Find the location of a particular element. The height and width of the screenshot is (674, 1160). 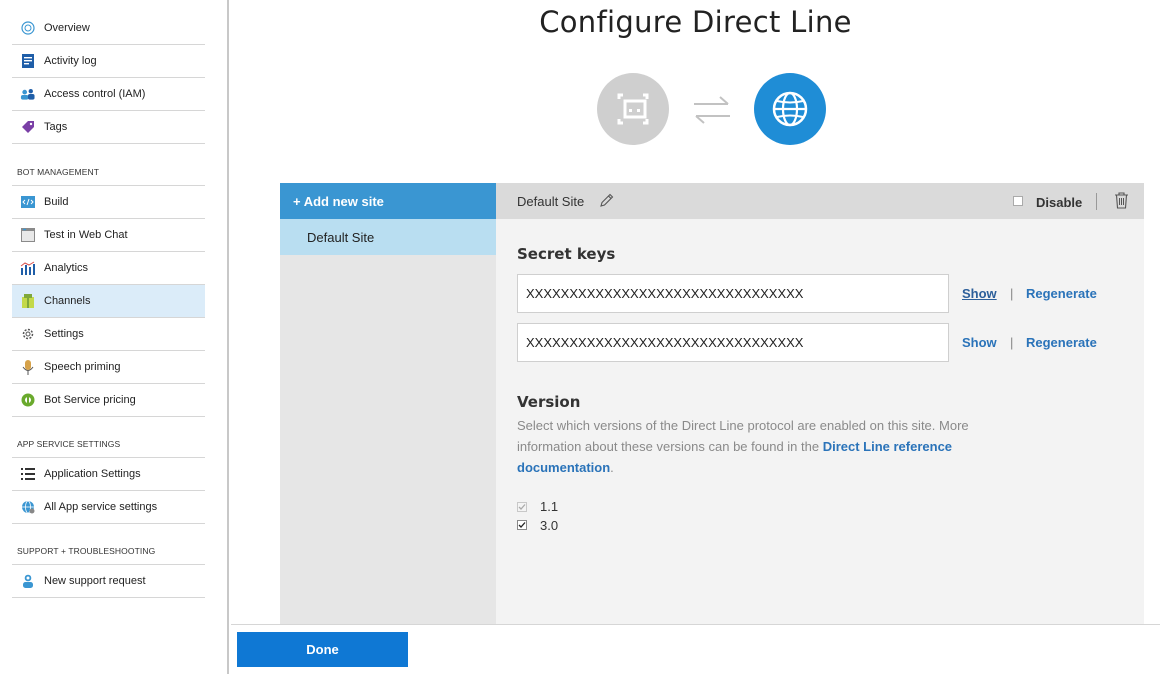

section-title-app-service: APP SERVICE SETTINGS is located at coordinates (69, 444).